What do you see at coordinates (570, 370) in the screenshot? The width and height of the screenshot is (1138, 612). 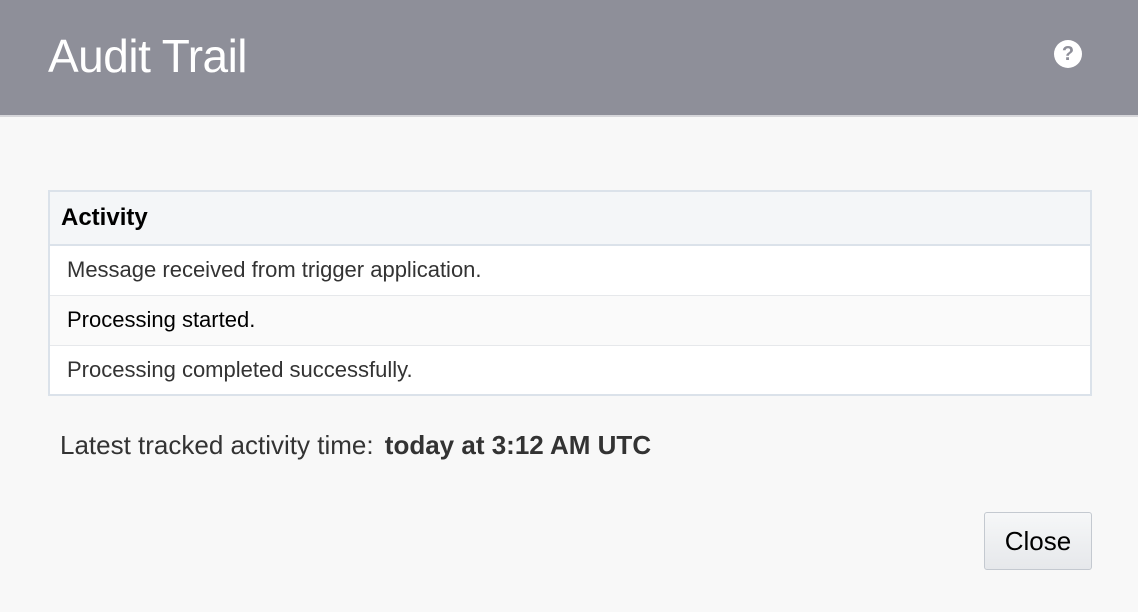 I see `table-row: Processing completed successfully.` at bounding box center [570, 370].